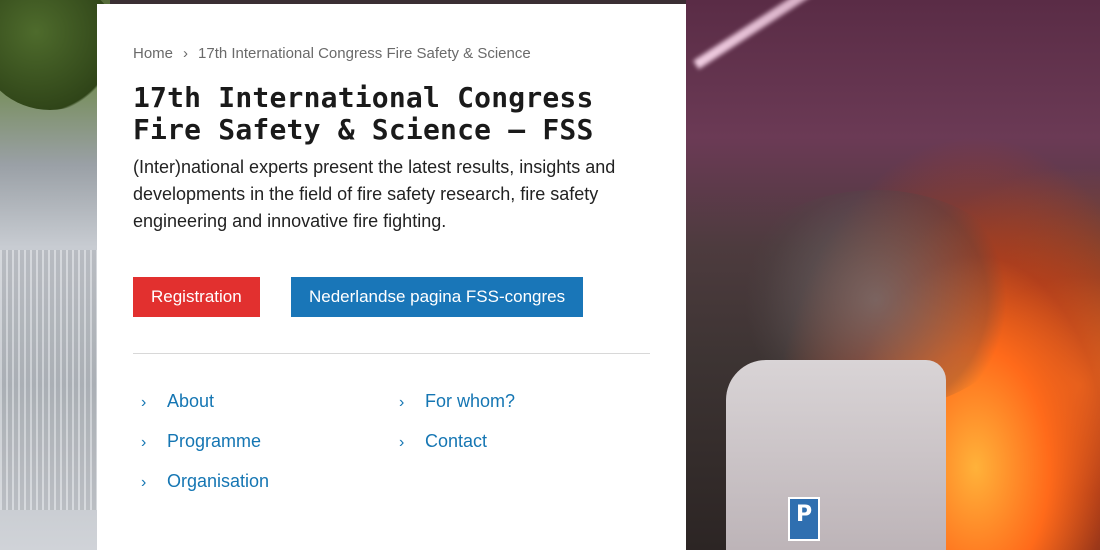 The height and width of the screenshot is (550, 1100). Describe the element at coordinates (218, 481) in the screenshot. I see `organisation-link-label: Organisation` at that location.